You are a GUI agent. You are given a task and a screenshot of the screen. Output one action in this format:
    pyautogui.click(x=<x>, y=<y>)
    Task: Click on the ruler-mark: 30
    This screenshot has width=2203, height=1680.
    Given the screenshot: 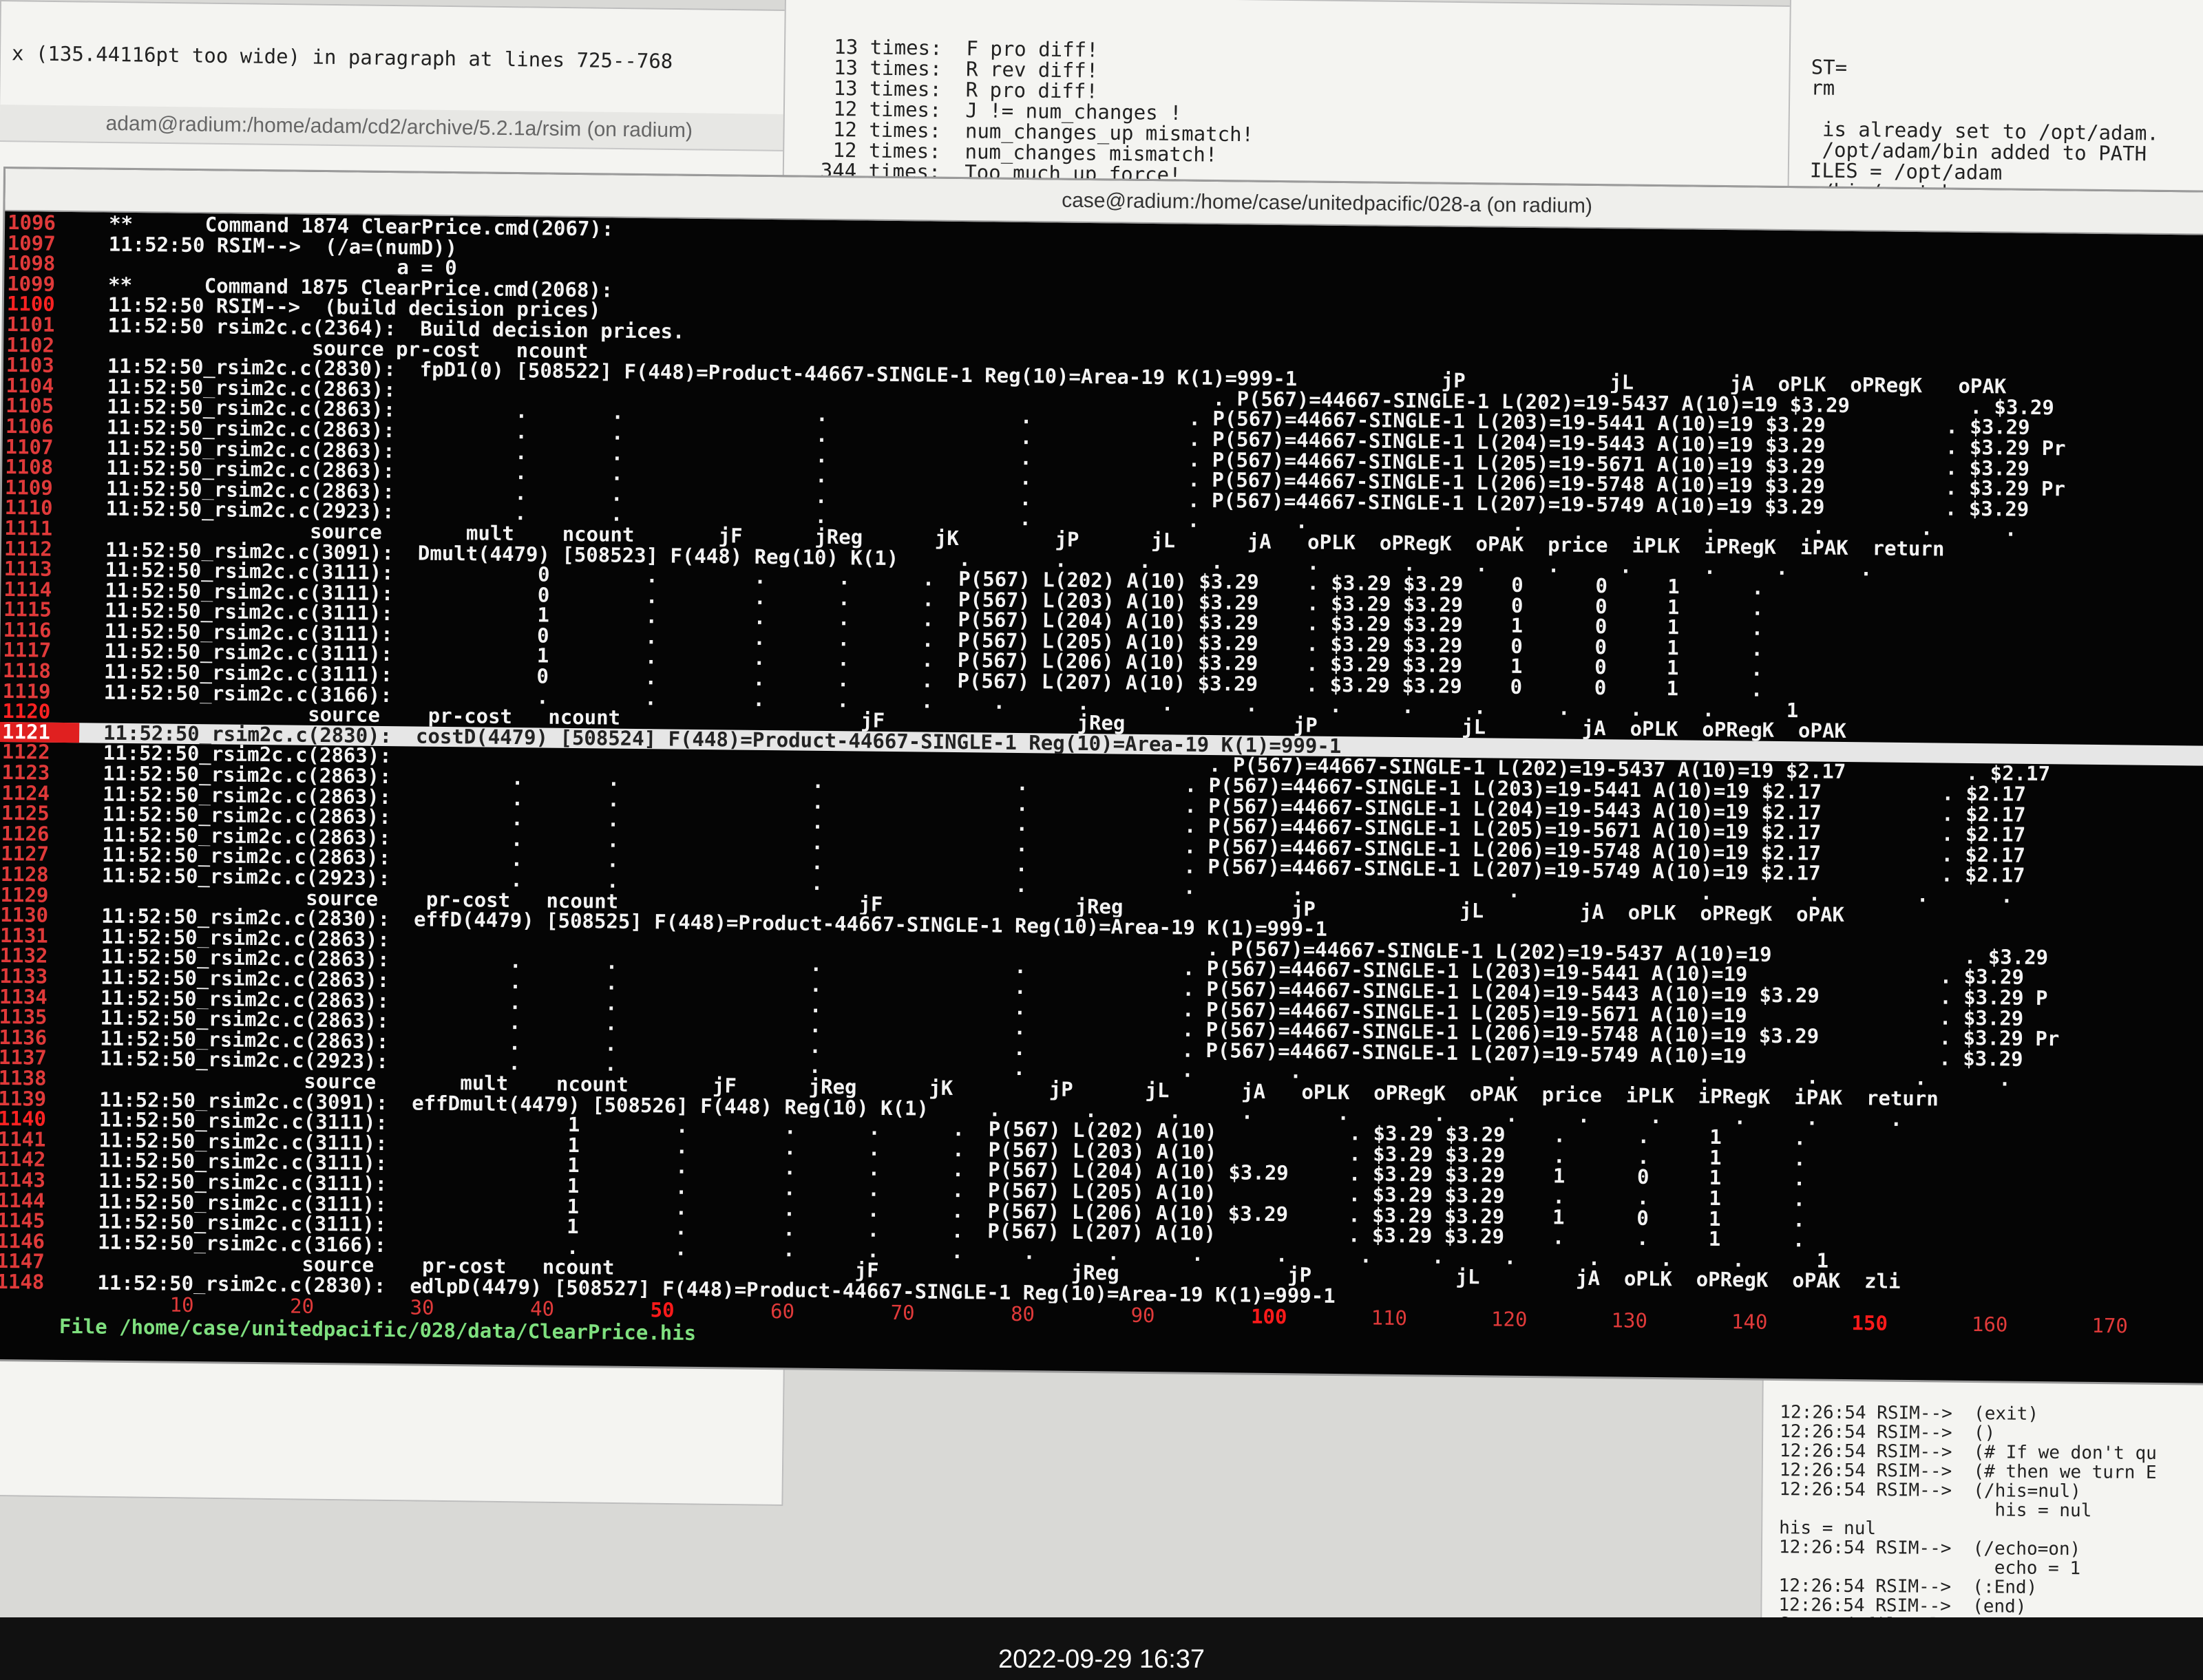 What is the action you would take?
    pyautogui.click(x=422, y=1307)
    